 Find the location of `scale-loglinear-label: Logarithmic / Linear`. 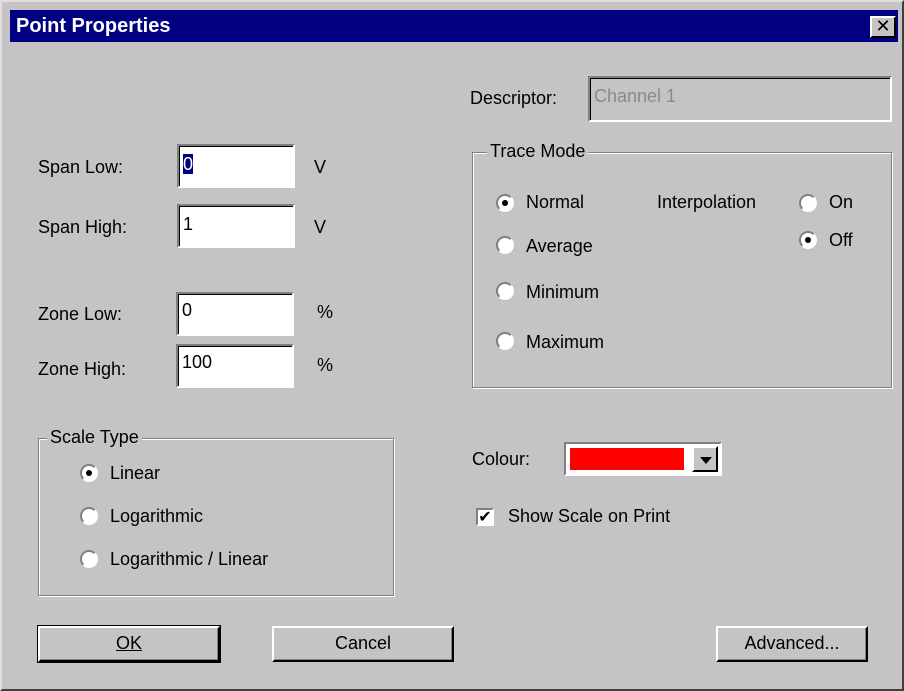

scale-loglinear-label: Logarithmic / Linear is located at coordinates (189, 559).